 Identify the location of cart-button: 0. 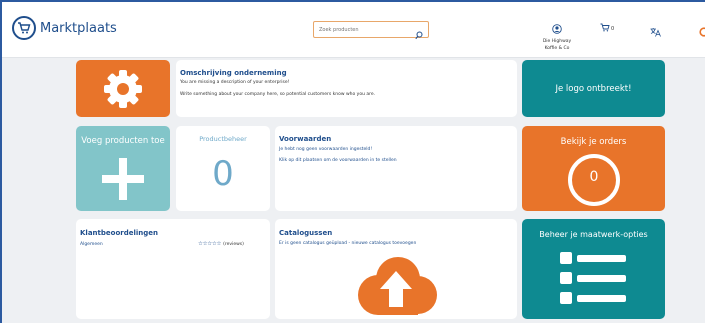
(607, 27).